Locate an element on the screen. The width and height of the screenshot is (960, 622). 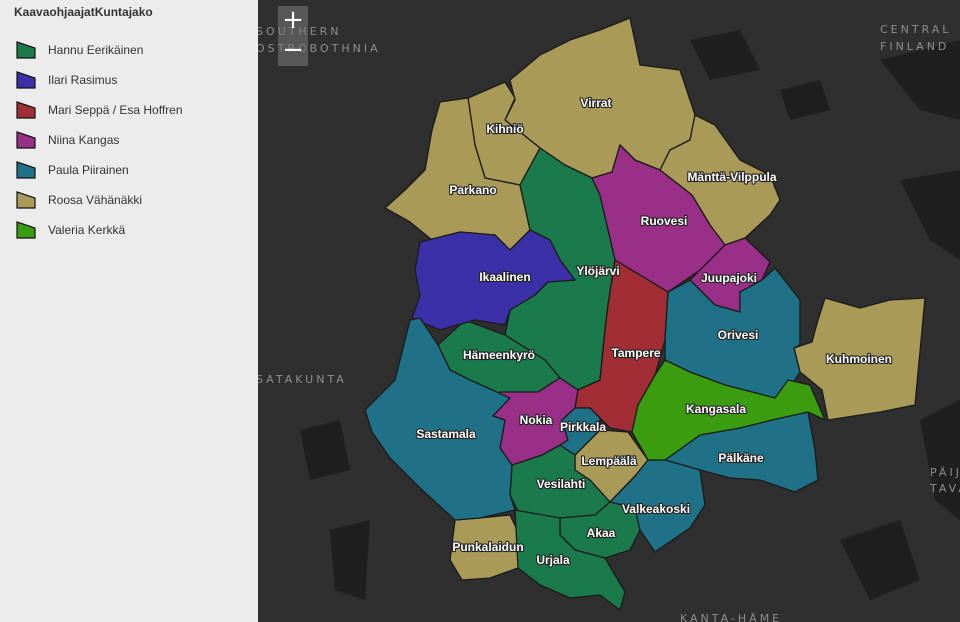
label-hameenkyro: Hämeenkyrö is located at coordinates (499, 355).